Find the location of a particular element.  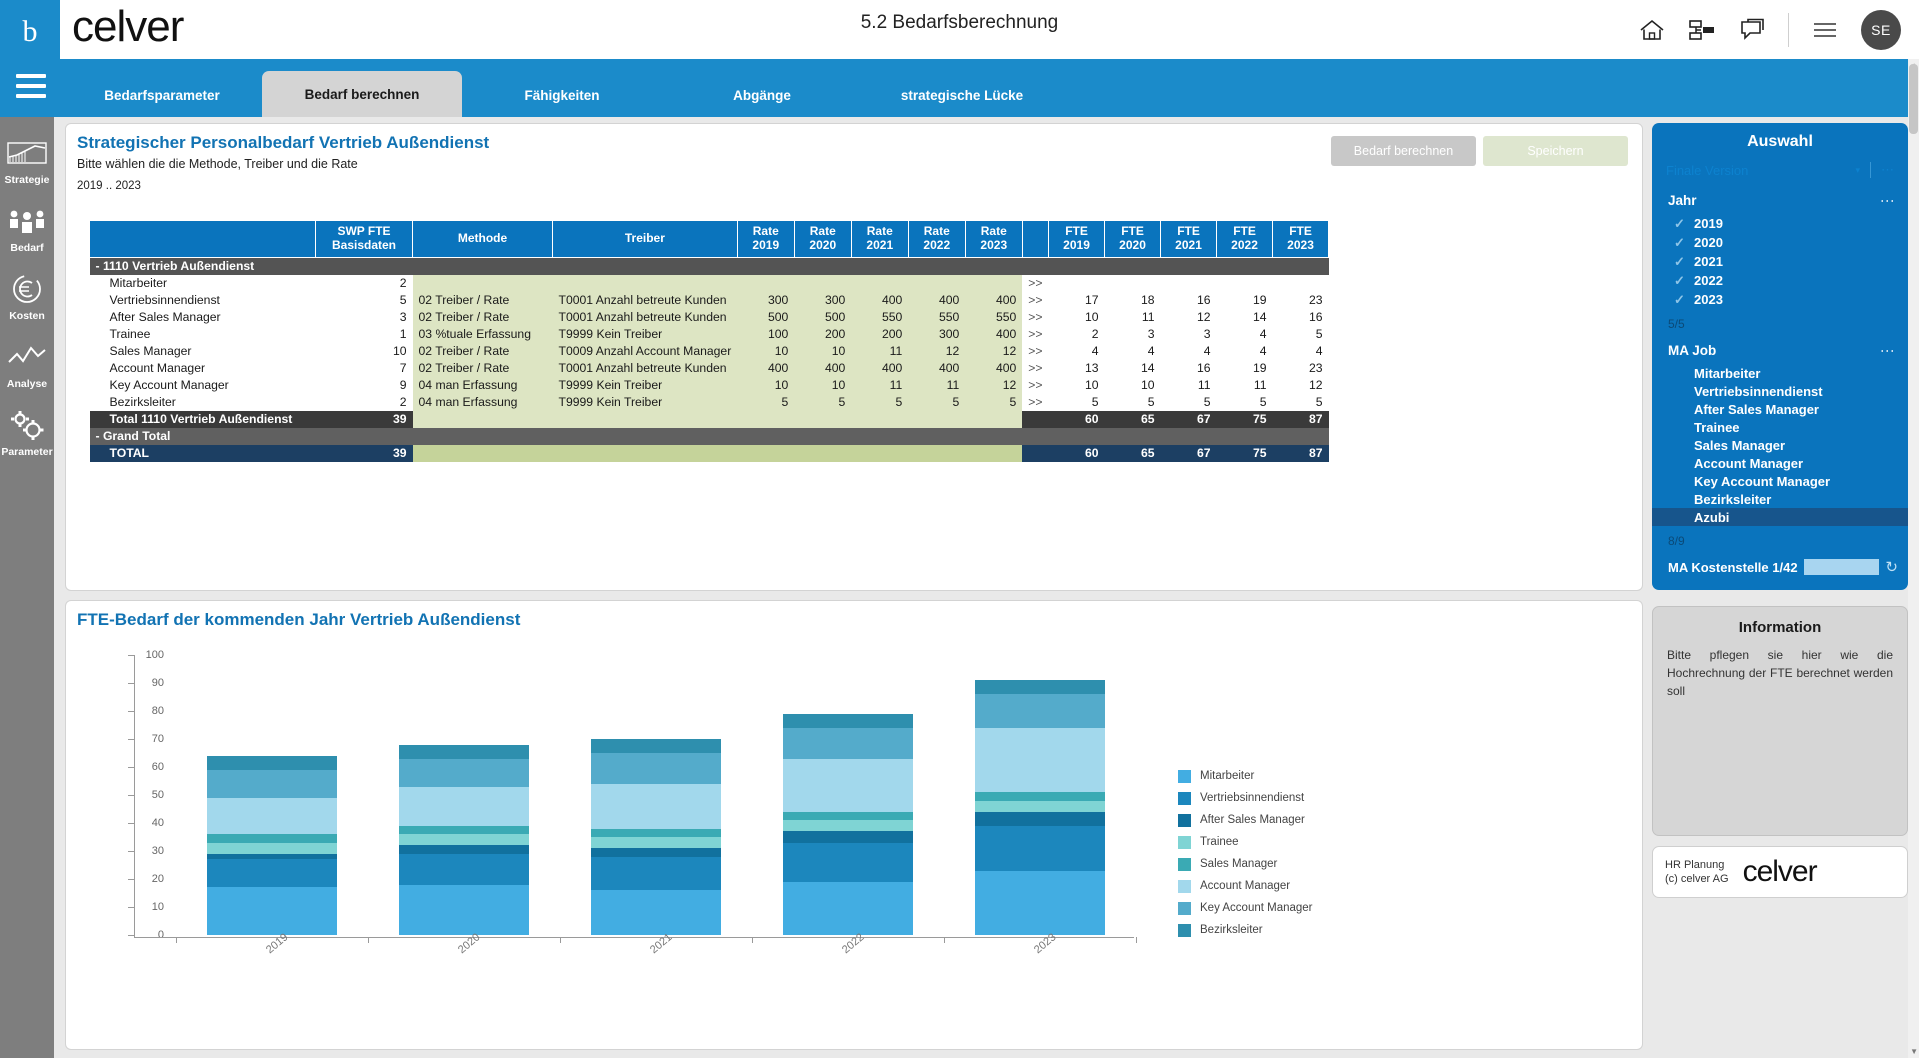

bar-segment-2019-account-manager is located at coordinates (272, 816).